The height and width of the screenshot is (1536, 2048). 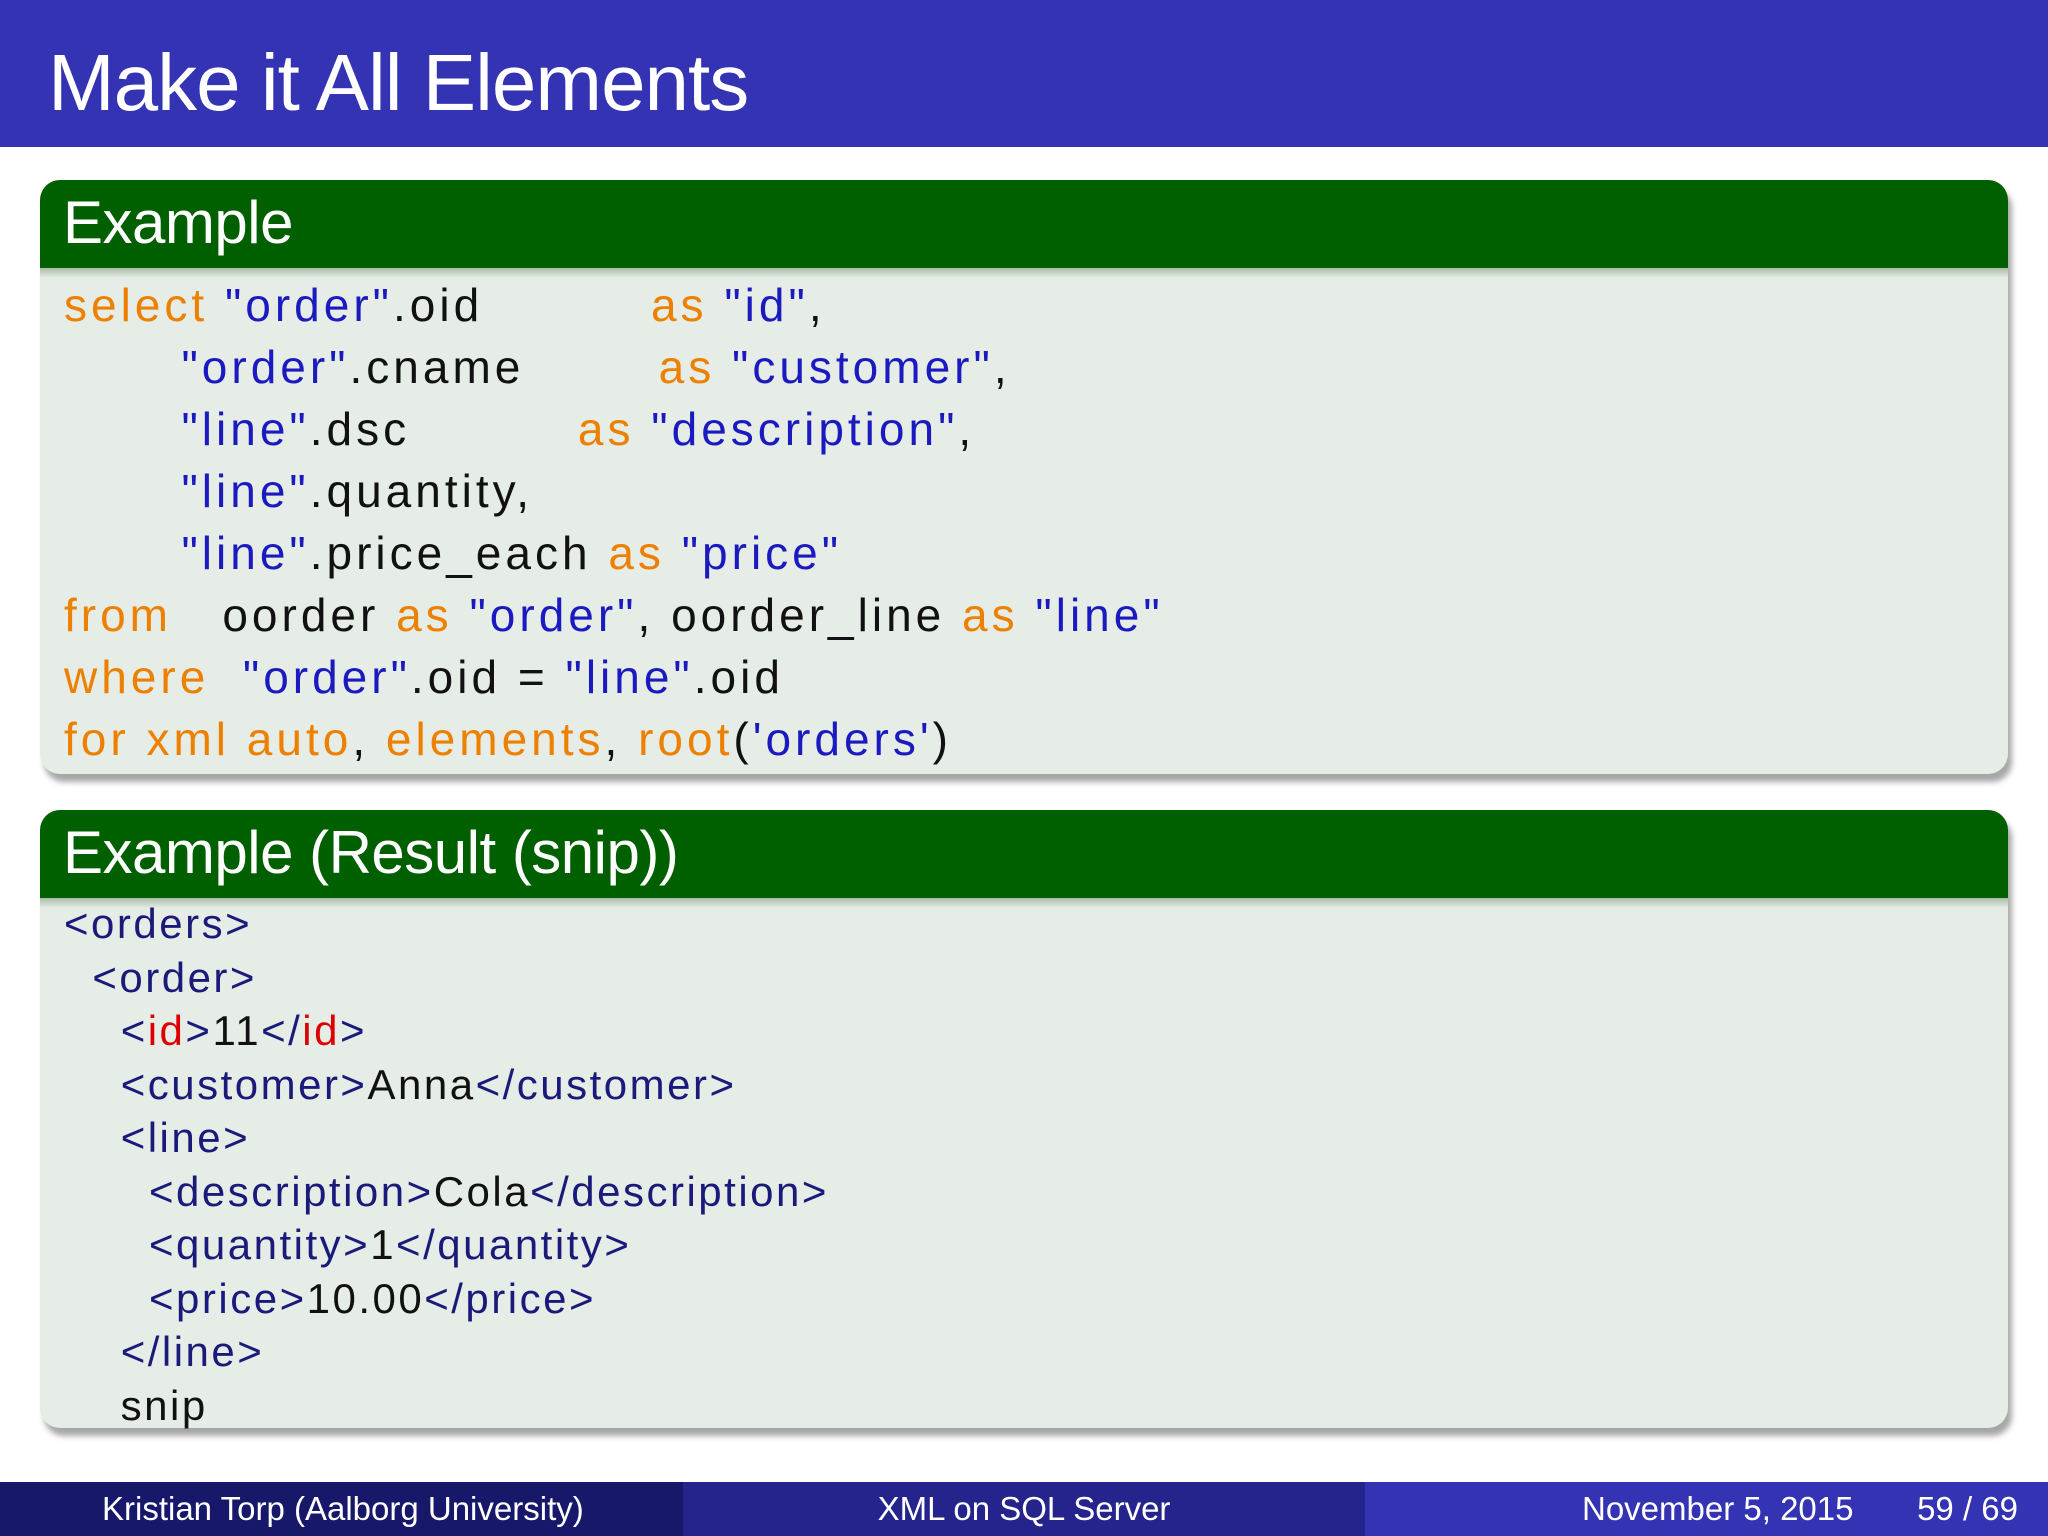 What do you see at coordinates (237, 1030) in the screenshot?
I see `code-text: 11` at bounding box center [237, 1030].